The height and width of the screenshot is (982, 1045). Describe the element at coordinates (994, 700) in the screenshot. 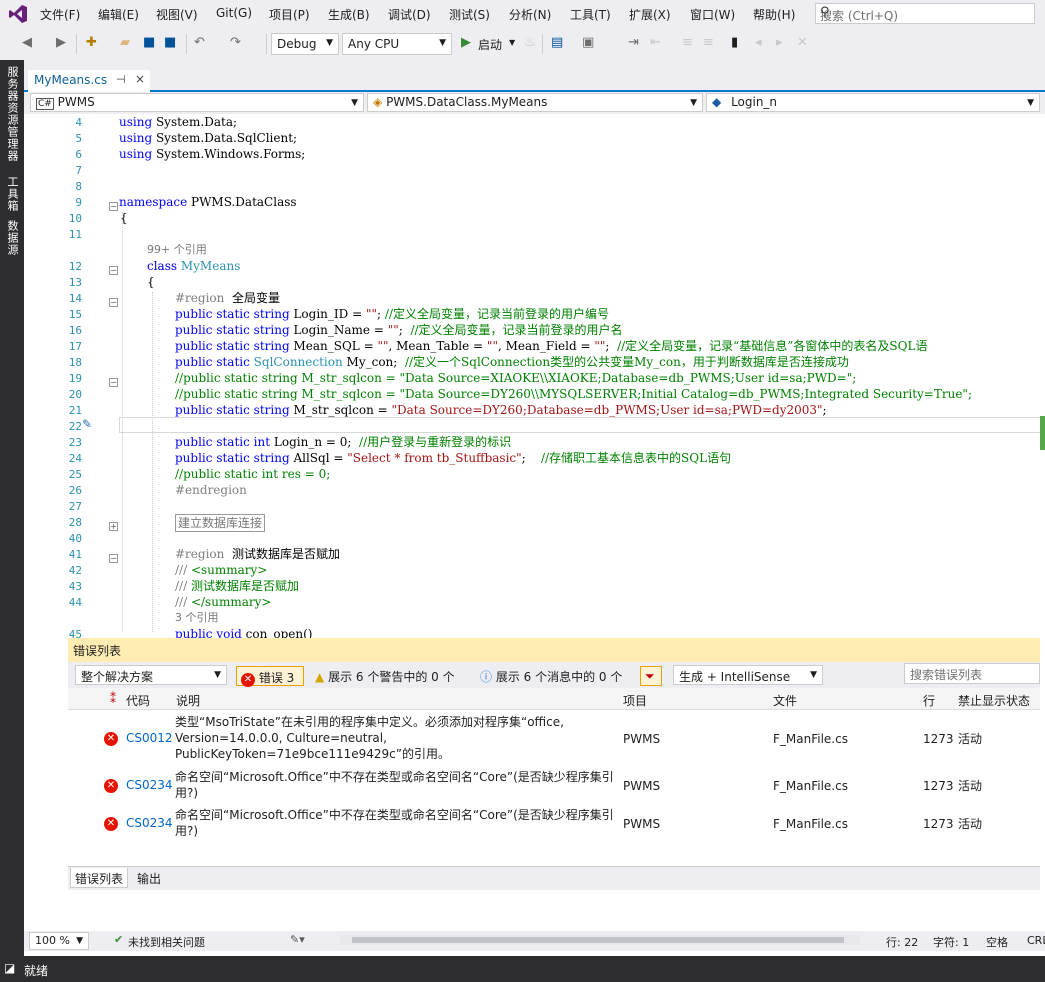

I see `column-suppression-state: 禁止显示状态` at that location.